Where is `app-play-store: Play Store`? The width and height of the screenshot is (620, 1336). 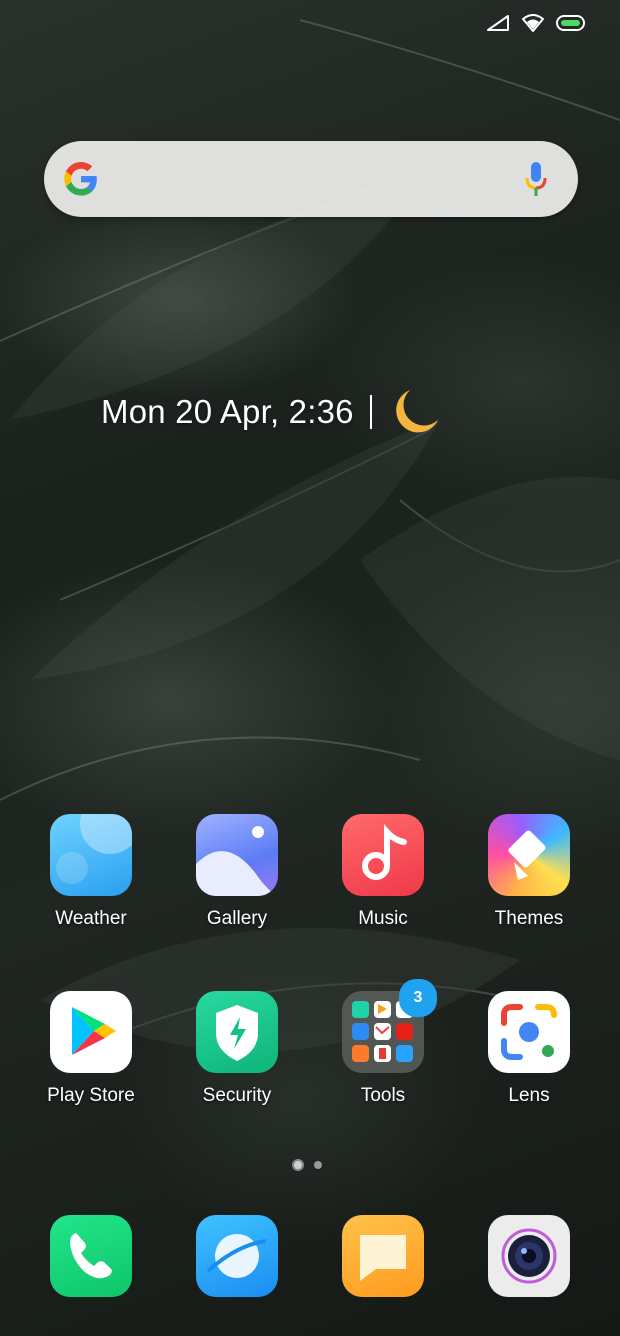 app-play-store: Play Store is located at coordinates (91, 1049).